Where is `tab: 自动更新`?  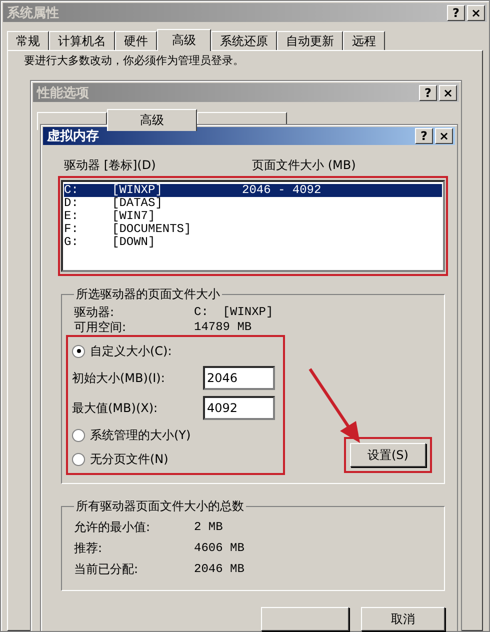
tab: 自动更新 is located at coordinates (310, 40).